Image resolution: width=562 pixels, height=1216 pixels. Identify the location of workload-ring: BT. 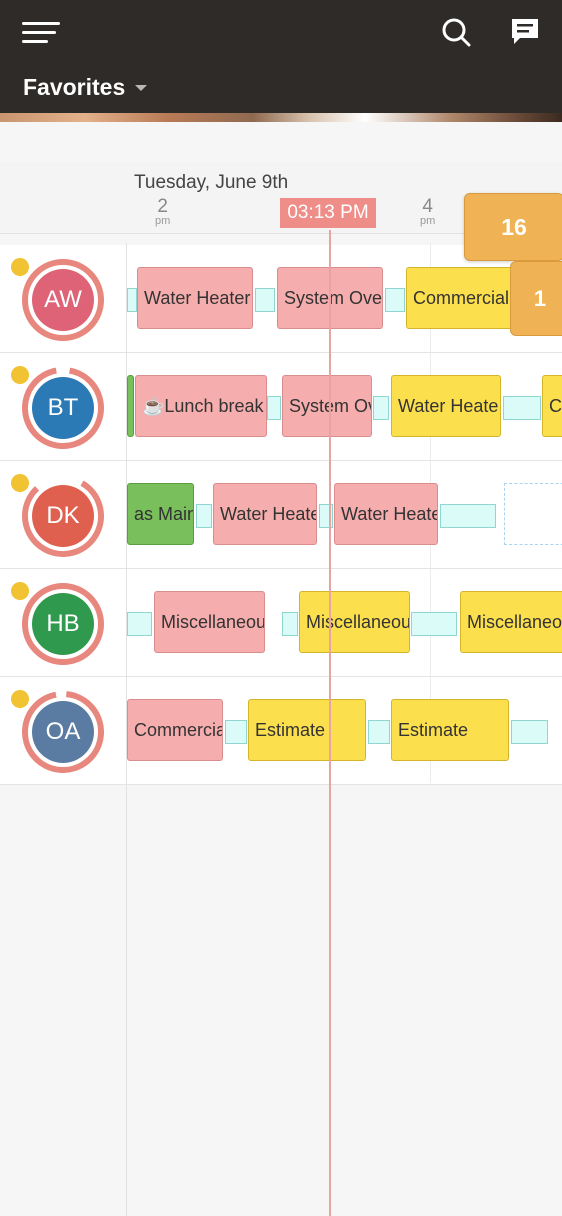
(63, 408).